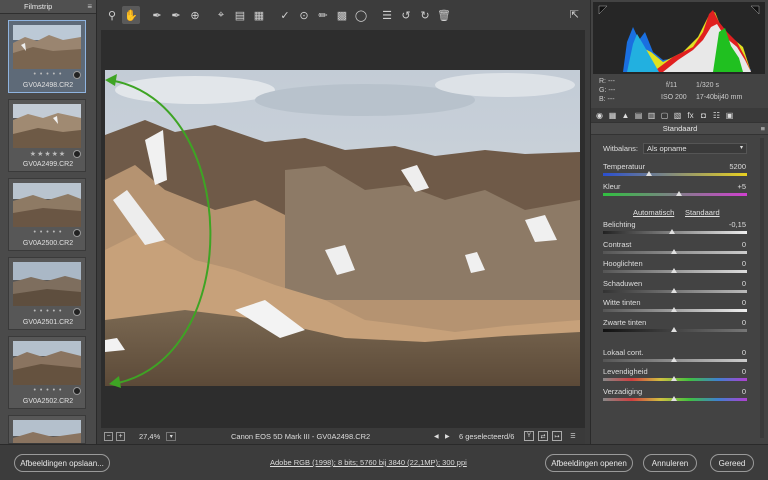 The image size is (768, 480). I want to click on section-menu-icon: ≡, so click(763, 129).